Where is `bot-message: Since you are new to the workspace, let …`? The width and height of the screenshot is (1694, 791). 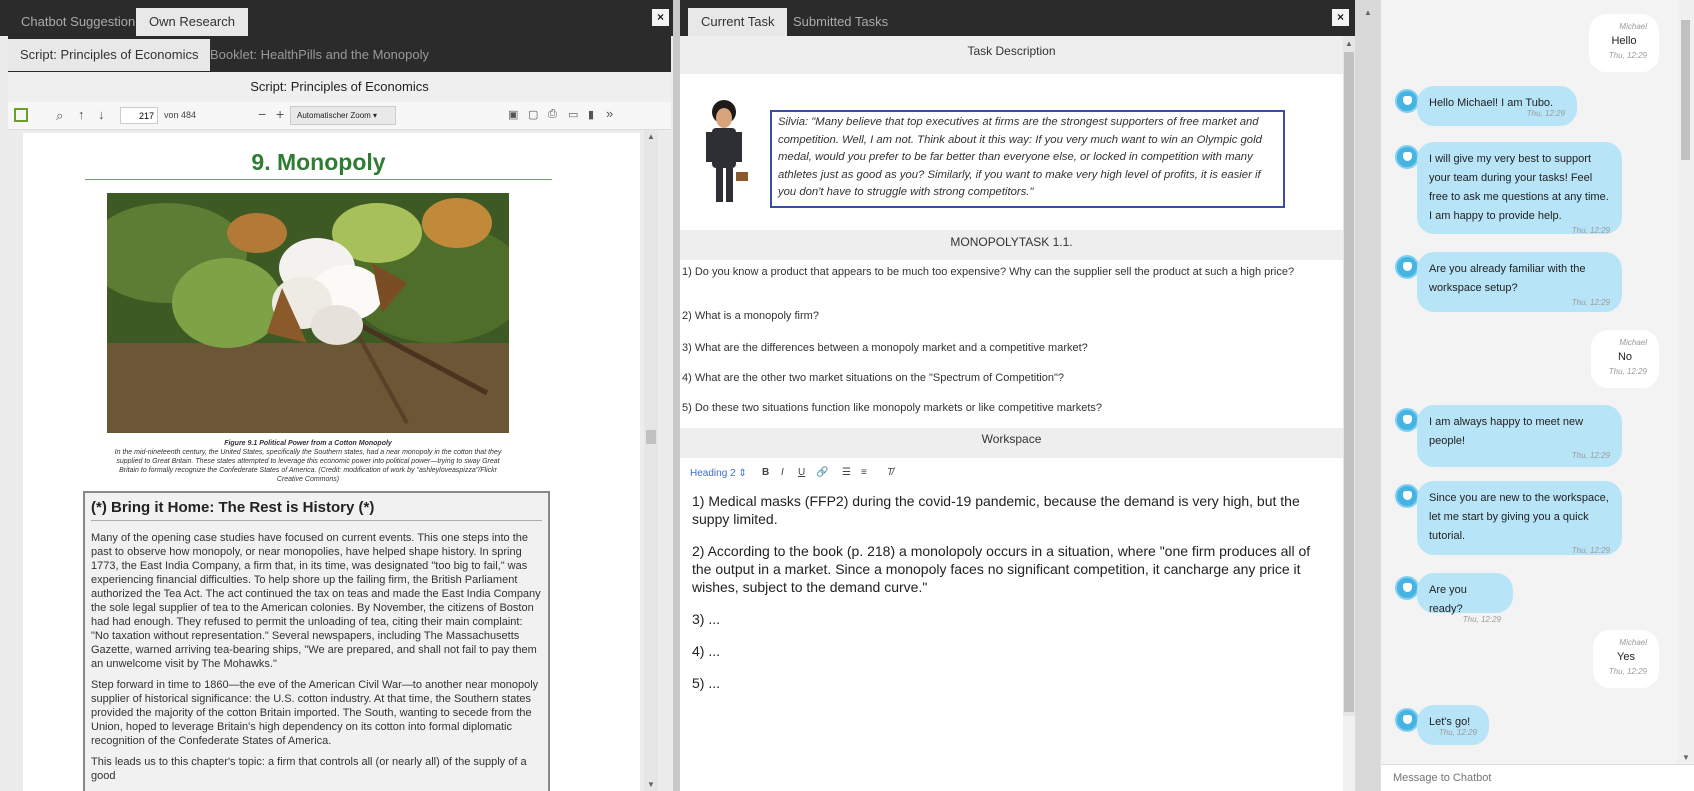
bot-message: Since you are new to the workspace, let … is located at coordinates (1519, 518).